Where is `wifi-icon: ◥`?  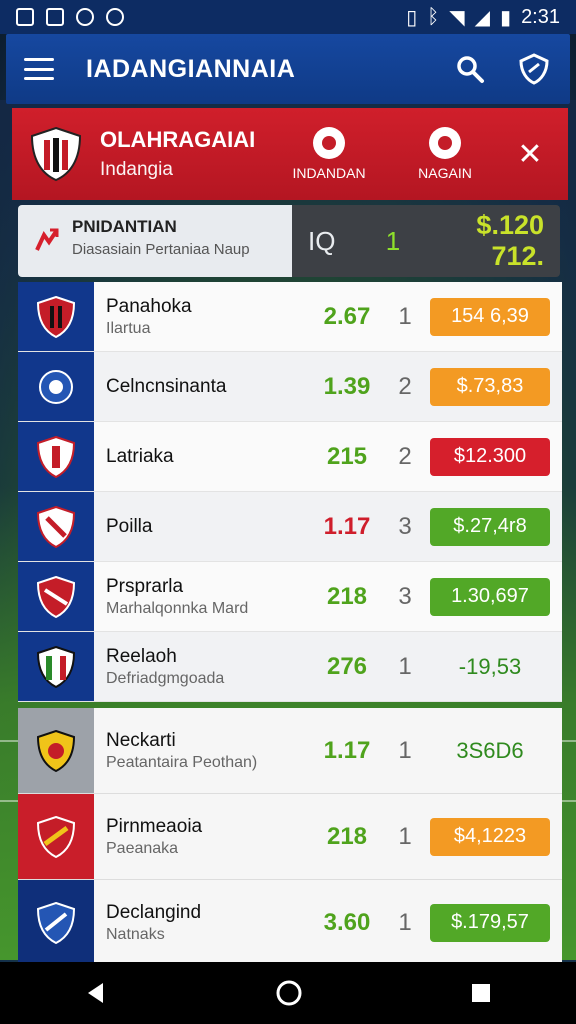
wifi-icon: ◥ is located at coordinates (457, 17).